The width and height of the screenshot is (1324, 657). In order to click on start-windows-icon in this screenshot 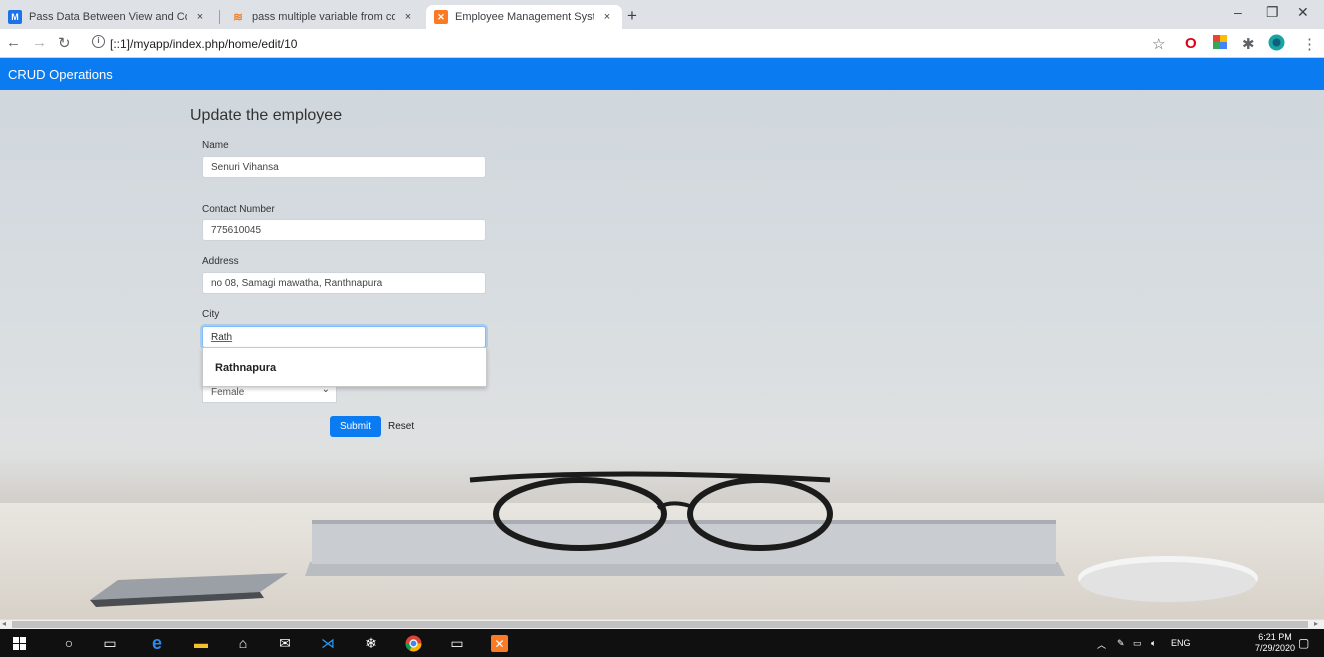, I will do `click(19, 643)`.